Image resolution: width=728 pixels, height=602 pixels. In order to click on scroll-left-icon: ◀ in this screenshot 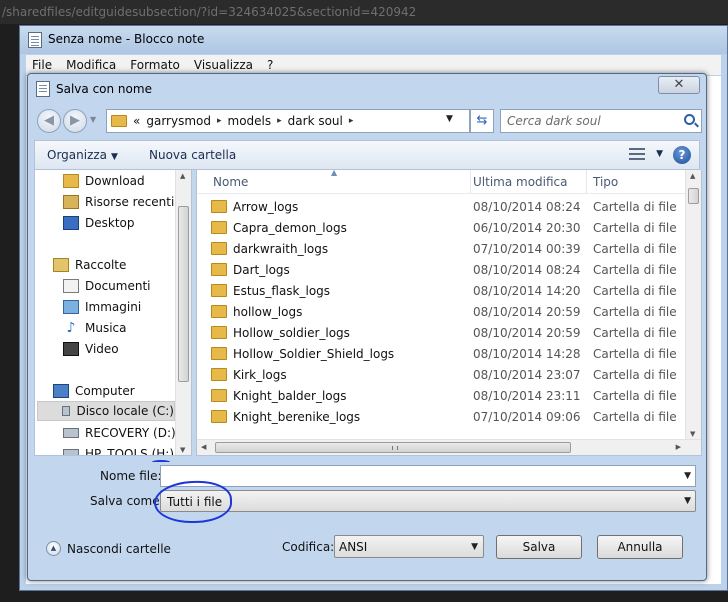, I will do `click(203, 447)`.